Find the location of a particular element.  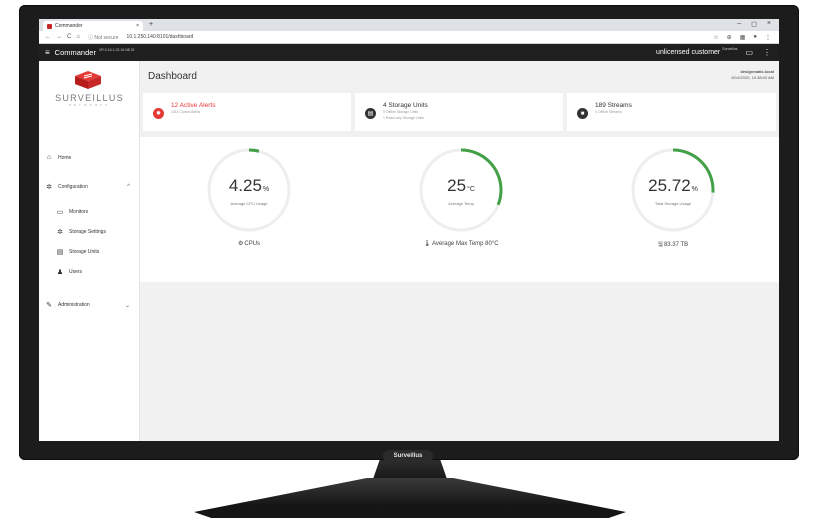

navigation-buttons: ← → C ⌂ is located at coordinates (62, 37).